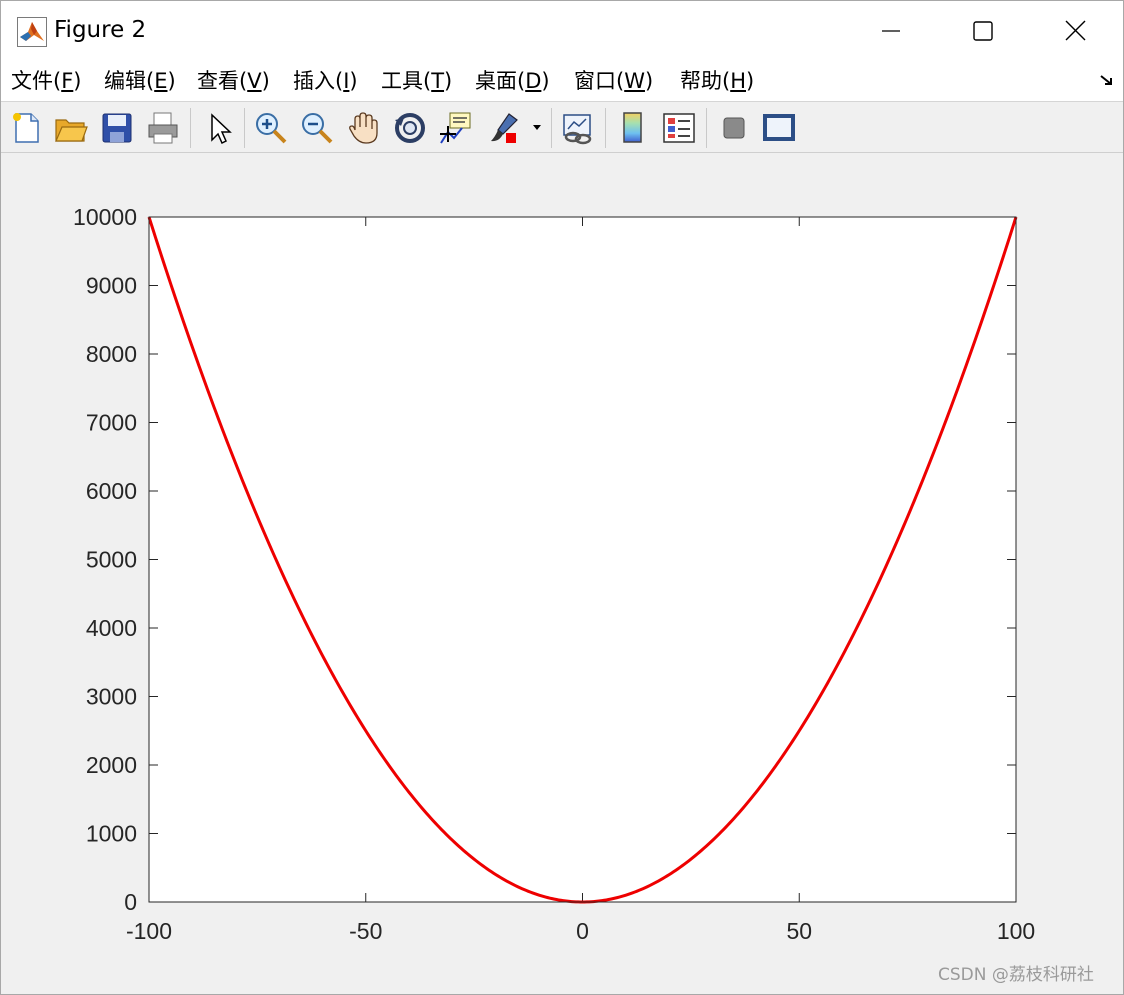 The image size is (1124, 995). What do you see at coordinates (219, 128) in the screenshot?
I see `edit-plot-arrow-icon` at bounding box center [219, 128].